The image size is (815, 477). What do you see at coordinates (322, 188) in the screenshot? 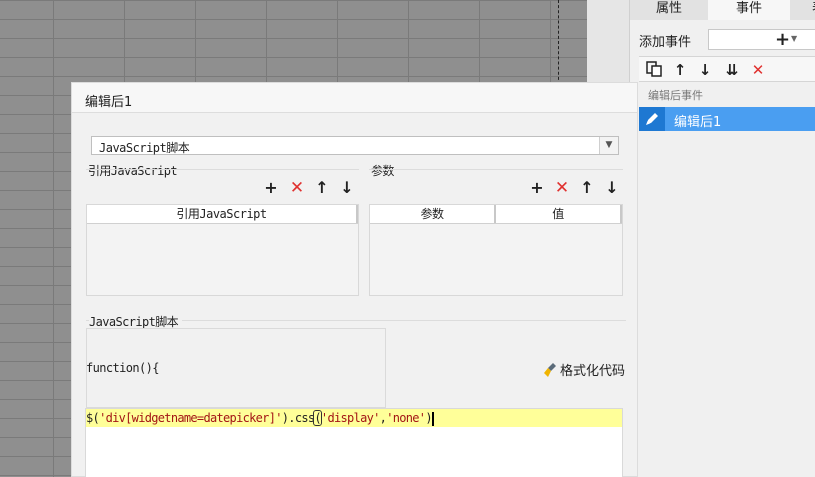
I see `move-ref-up-icon: ↑` at bounding box center [322, 188].